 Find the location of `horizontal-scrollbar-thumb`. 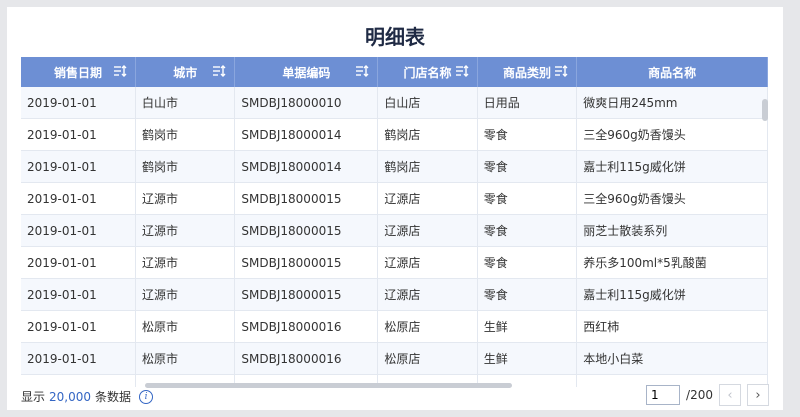

horizontal-scrollbar-thumb is located at coordinates (328, 385).